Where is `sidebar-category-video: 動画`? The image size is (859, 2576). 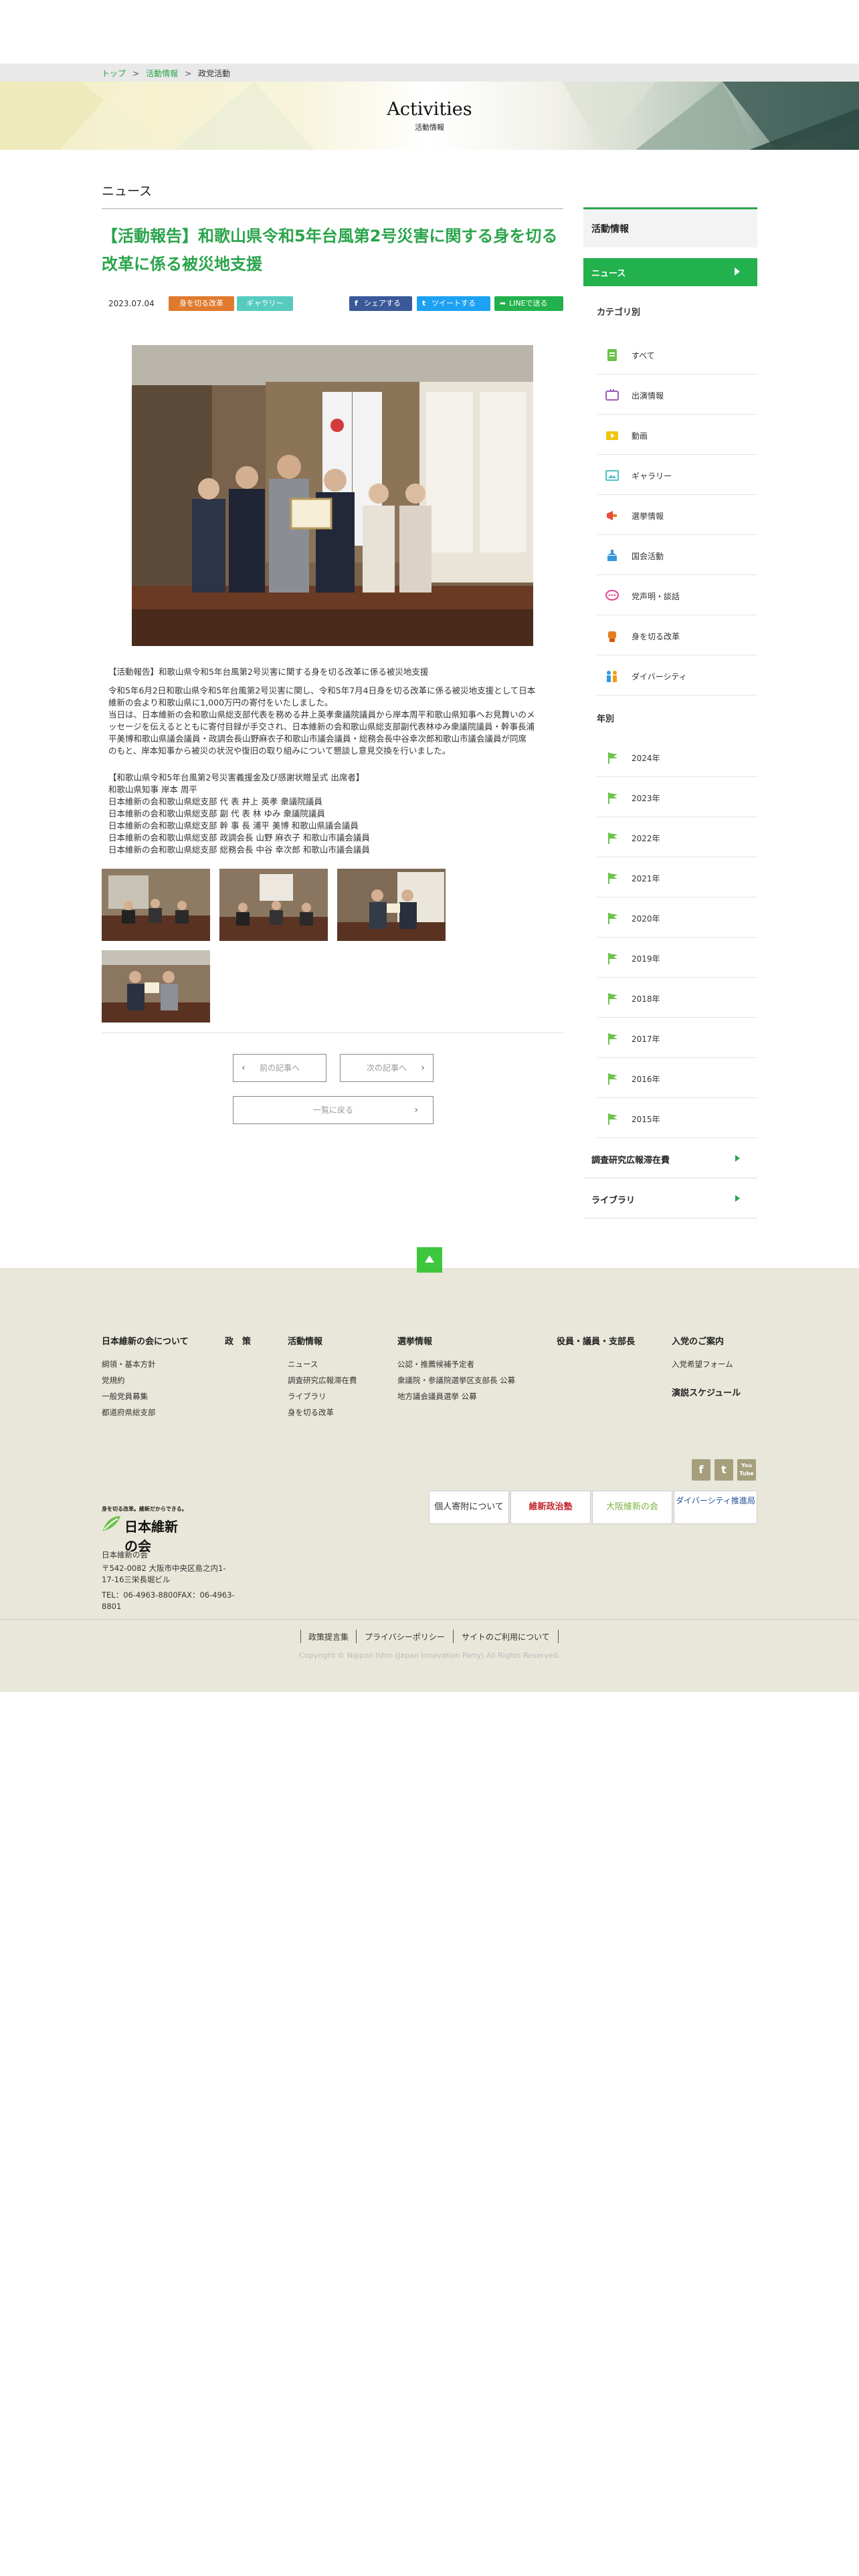 sidebar-category-video: 動画 is located at coordinates (677, 435).